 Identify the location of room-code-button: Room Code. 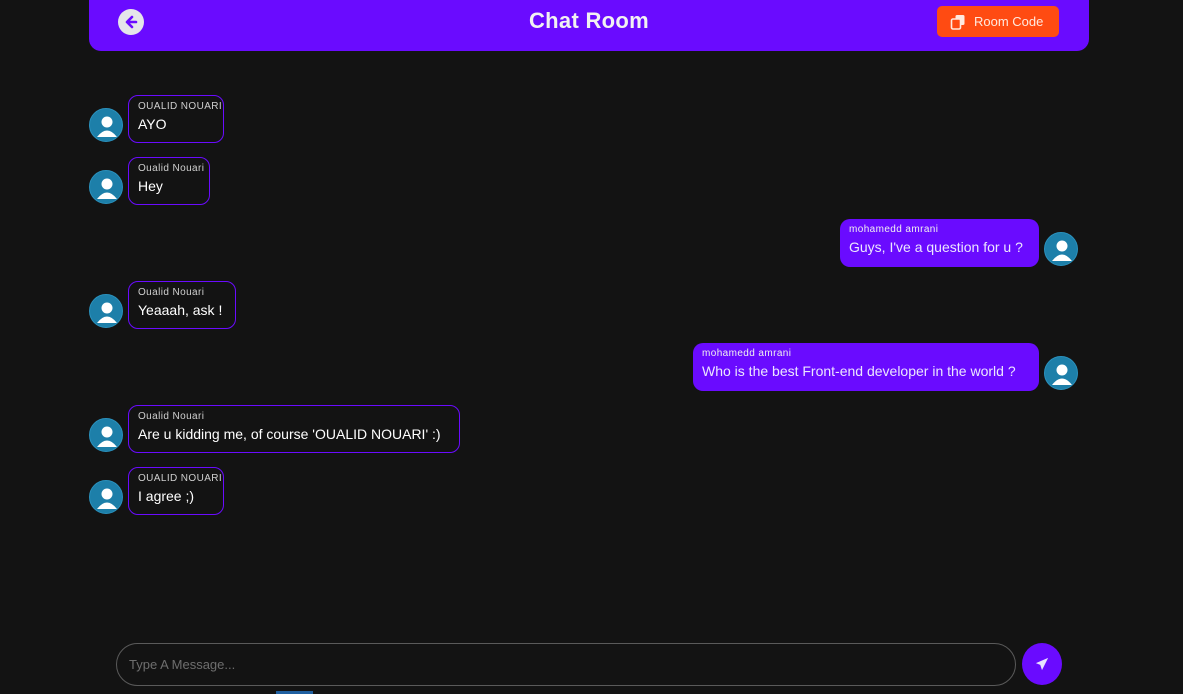
(998, 21).